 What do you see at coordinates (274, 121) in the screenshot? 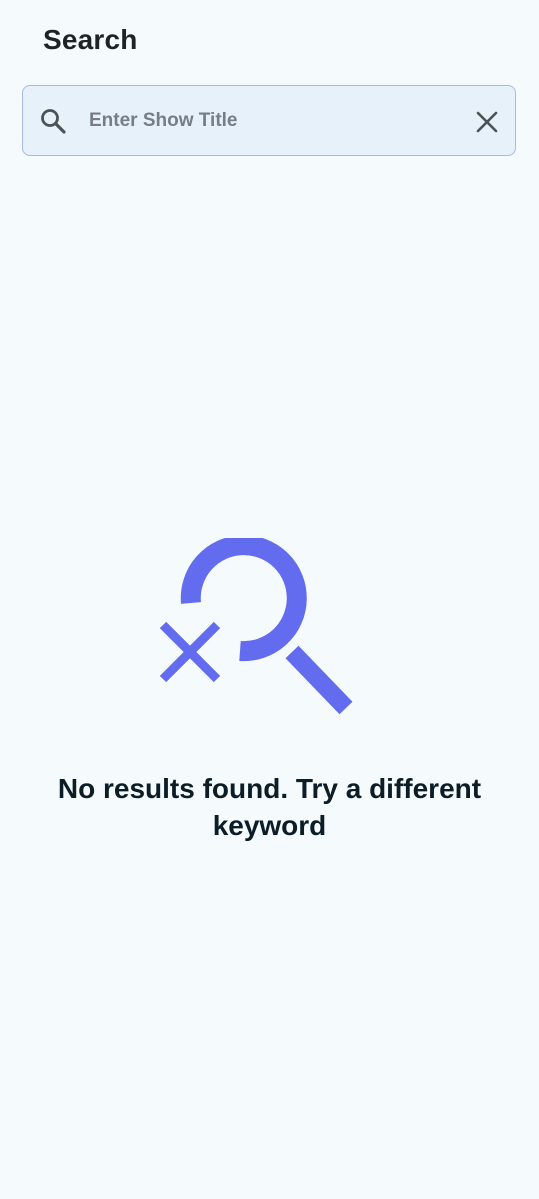
I see `search-input` at bounding box center [274, 121].